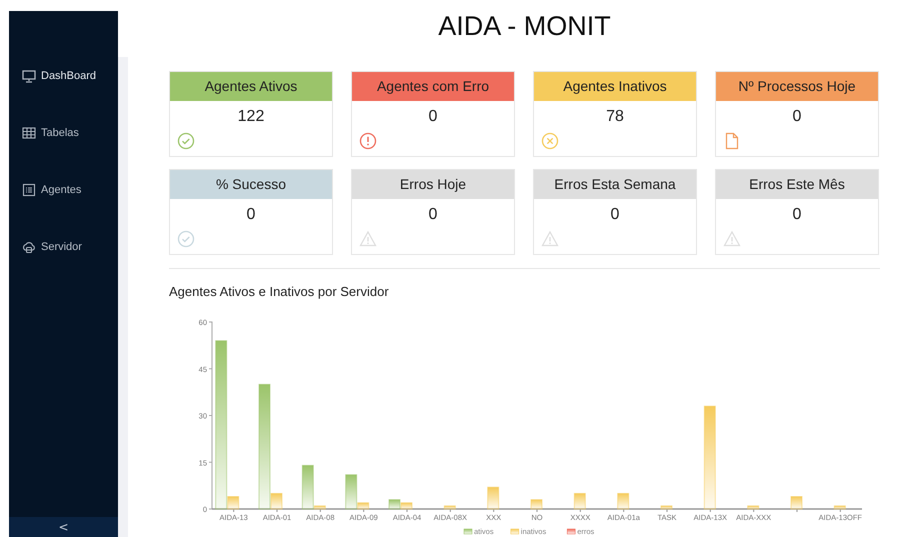  What do you see at coordinates (63, 189) in the screenshot?
I see `nav-item: Agentes` at bounding box center [63, 189].